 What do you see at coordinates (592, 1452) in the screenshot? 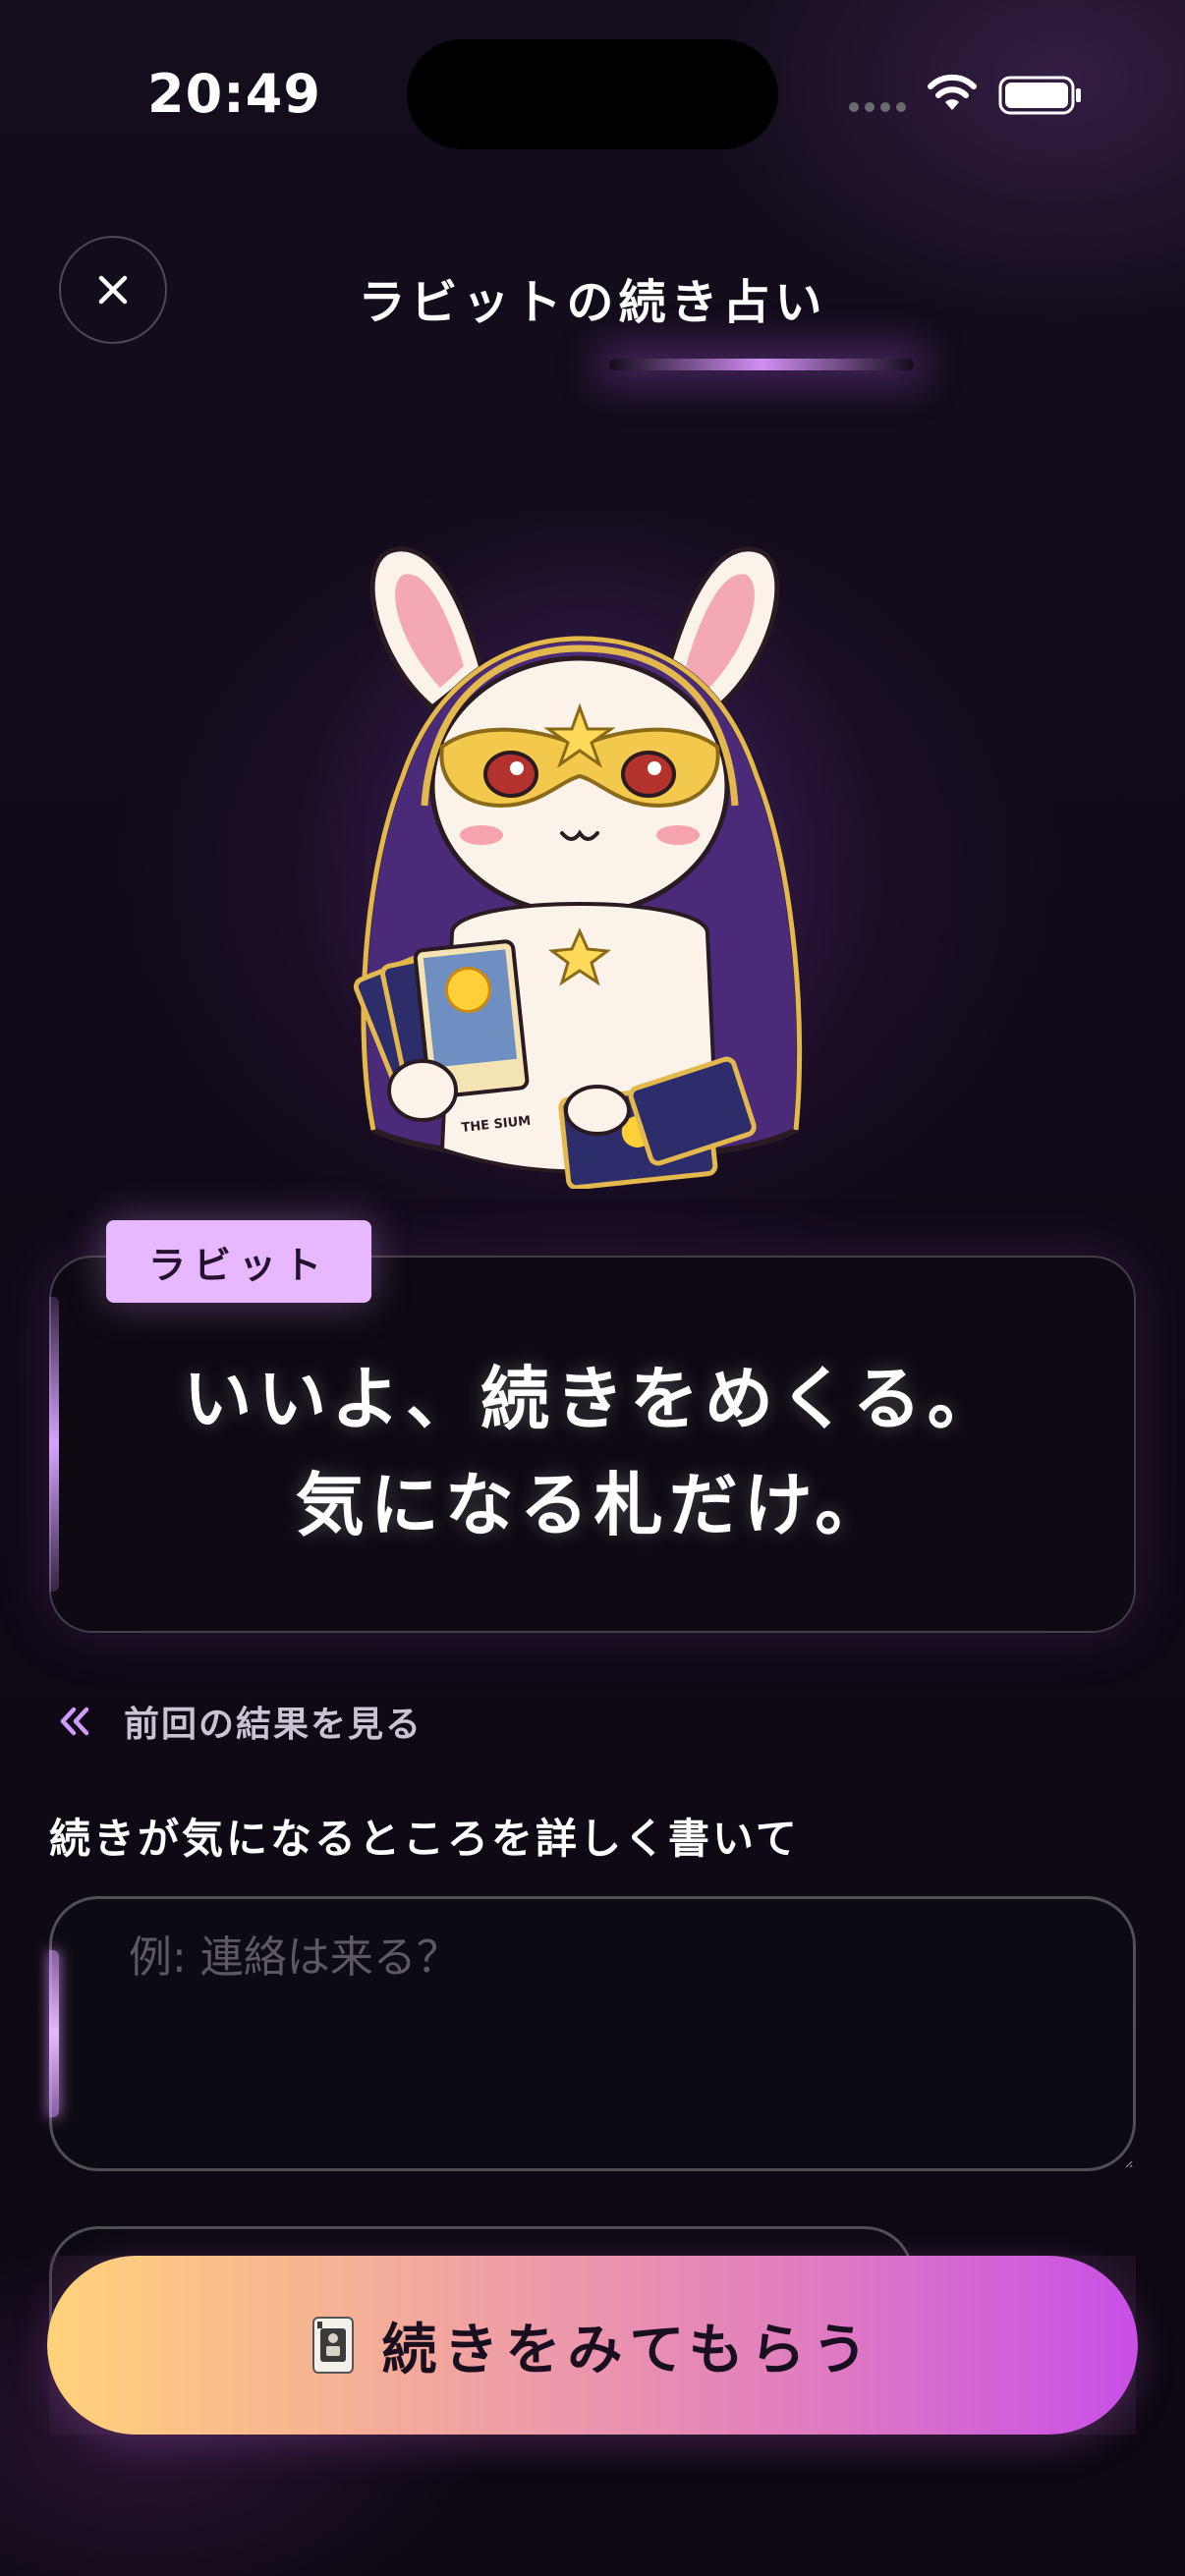
I see `speech-text: いいよ、続きをめくる。 気になる札だけ。` at bounding box center [592, 1452].